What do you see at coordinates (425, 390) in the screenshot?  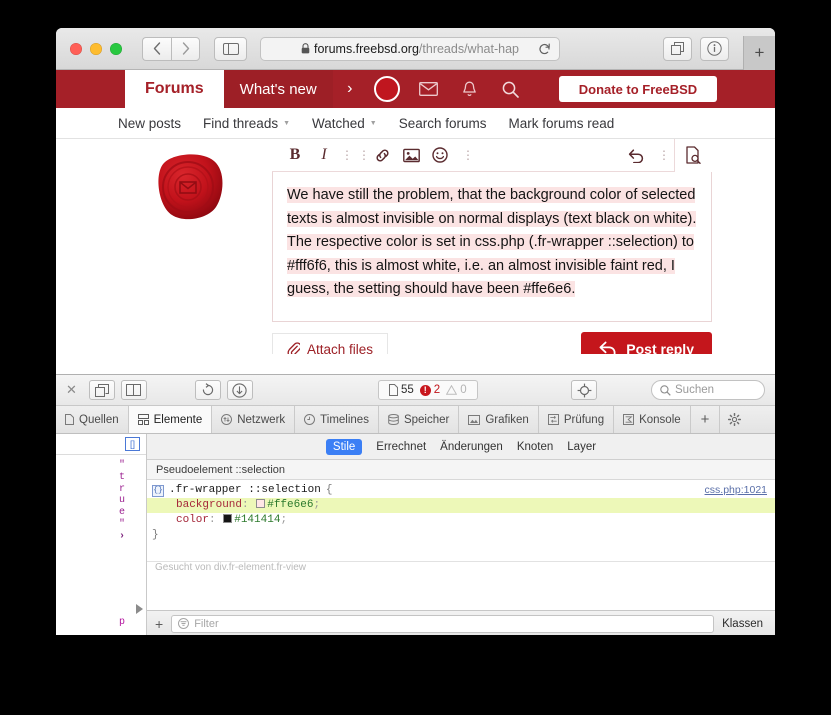 I see `error-icon: !` at bounding box center [425, 390].